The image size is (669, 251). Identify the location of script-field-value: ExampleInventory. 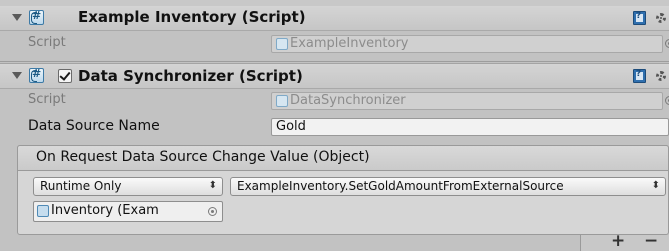
(349, 43).